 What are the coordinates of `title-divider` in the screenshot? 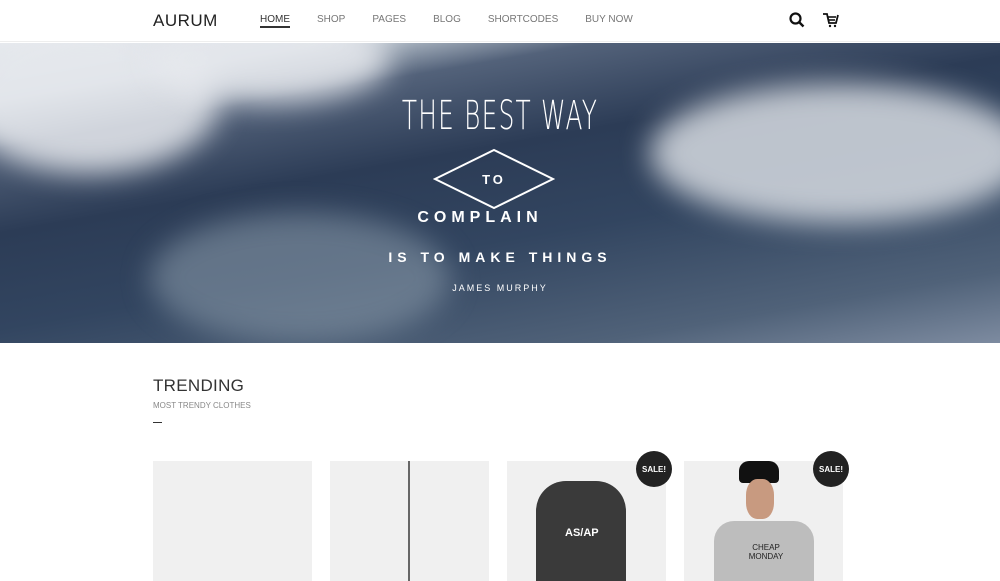 It's located at (157, 422).